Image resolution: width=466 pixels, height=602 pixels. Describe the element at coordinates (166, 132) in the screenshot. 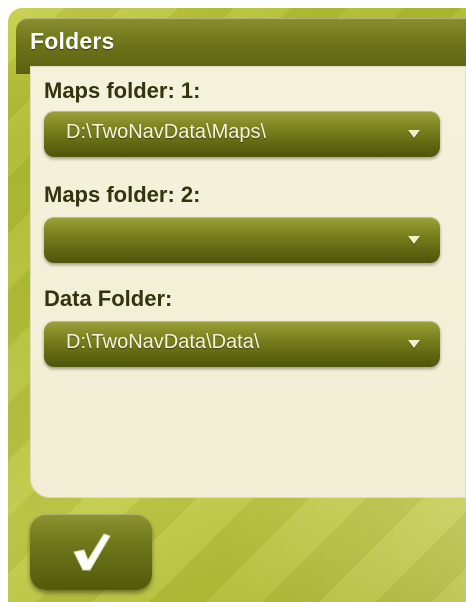

I see `maps-folder-1-value: D:\TwoNavData\Maps\` at that location.